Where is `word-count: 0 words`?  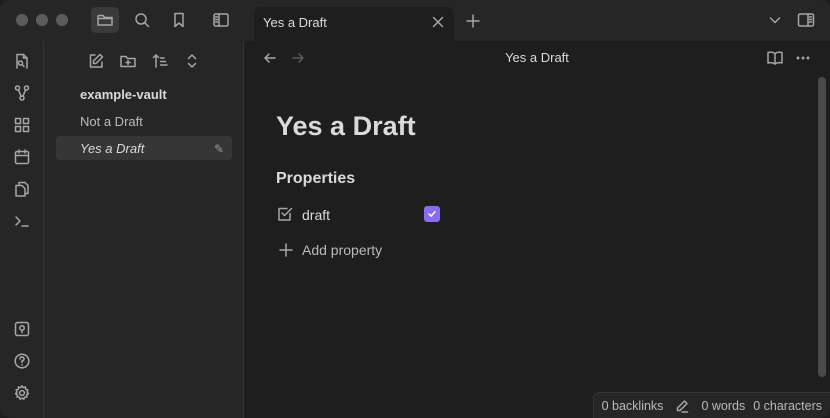
word-count: 0 words is located at coordinates (723, 405).